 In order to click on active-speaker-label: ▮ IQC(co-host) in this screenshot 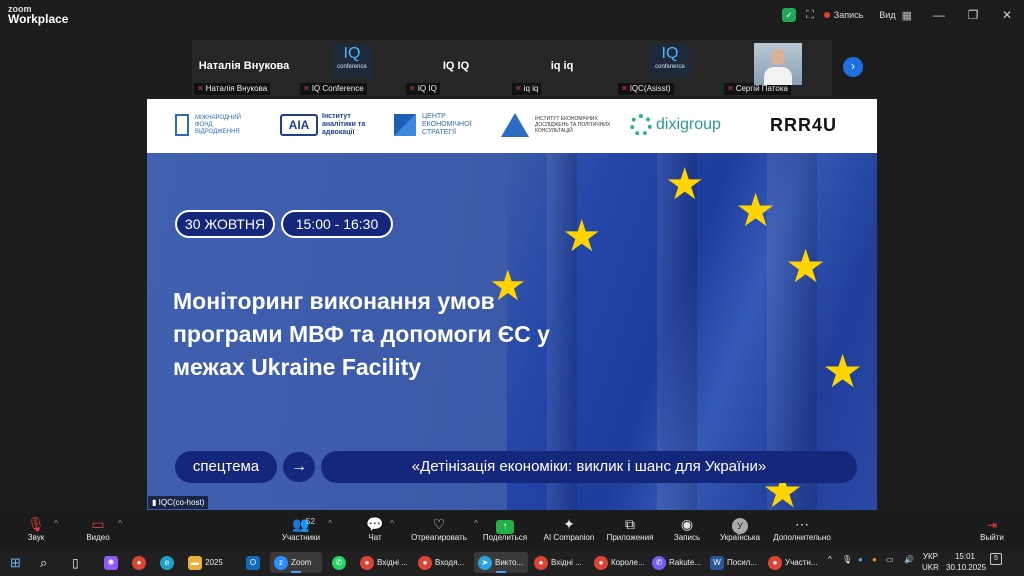, I will do `click(178, 502)`.